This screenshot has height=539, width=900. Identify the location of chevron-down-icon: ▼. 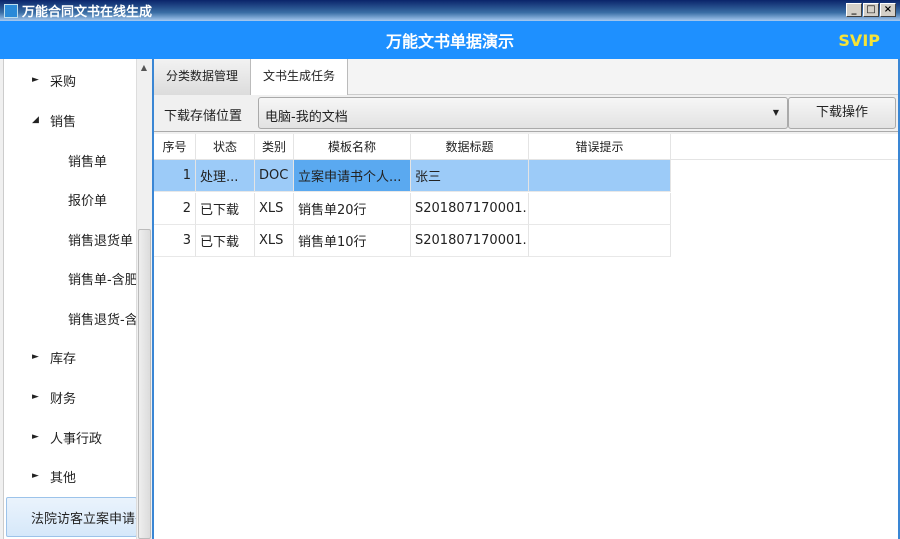
(775, 112).